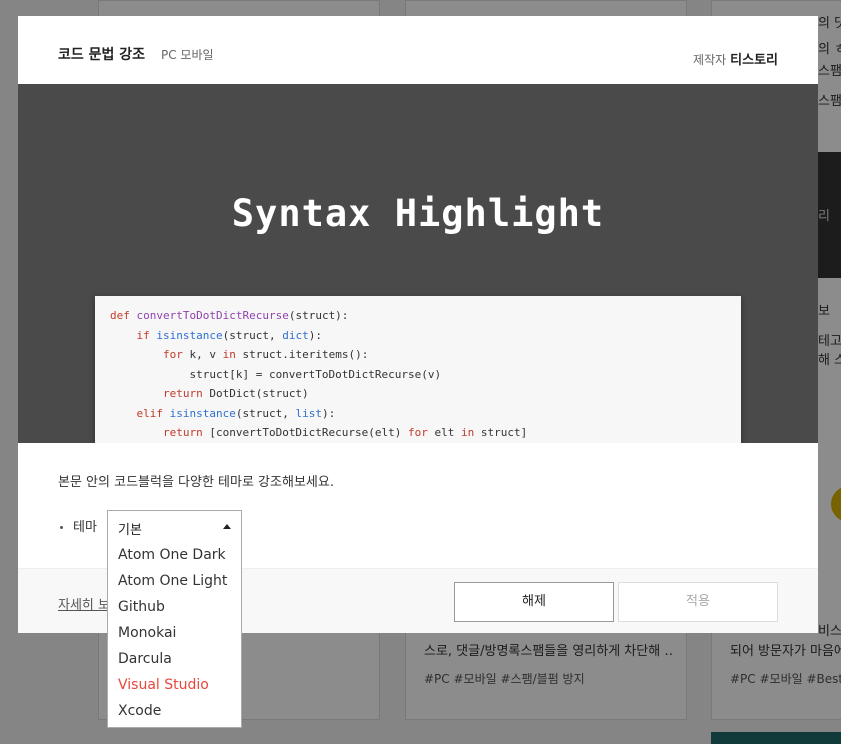 The width and height of the screenshot is (841, 744). Describe the element at coordinates (130, 530) in the screenshot. I see `theme-select-value: 기본` at that location.